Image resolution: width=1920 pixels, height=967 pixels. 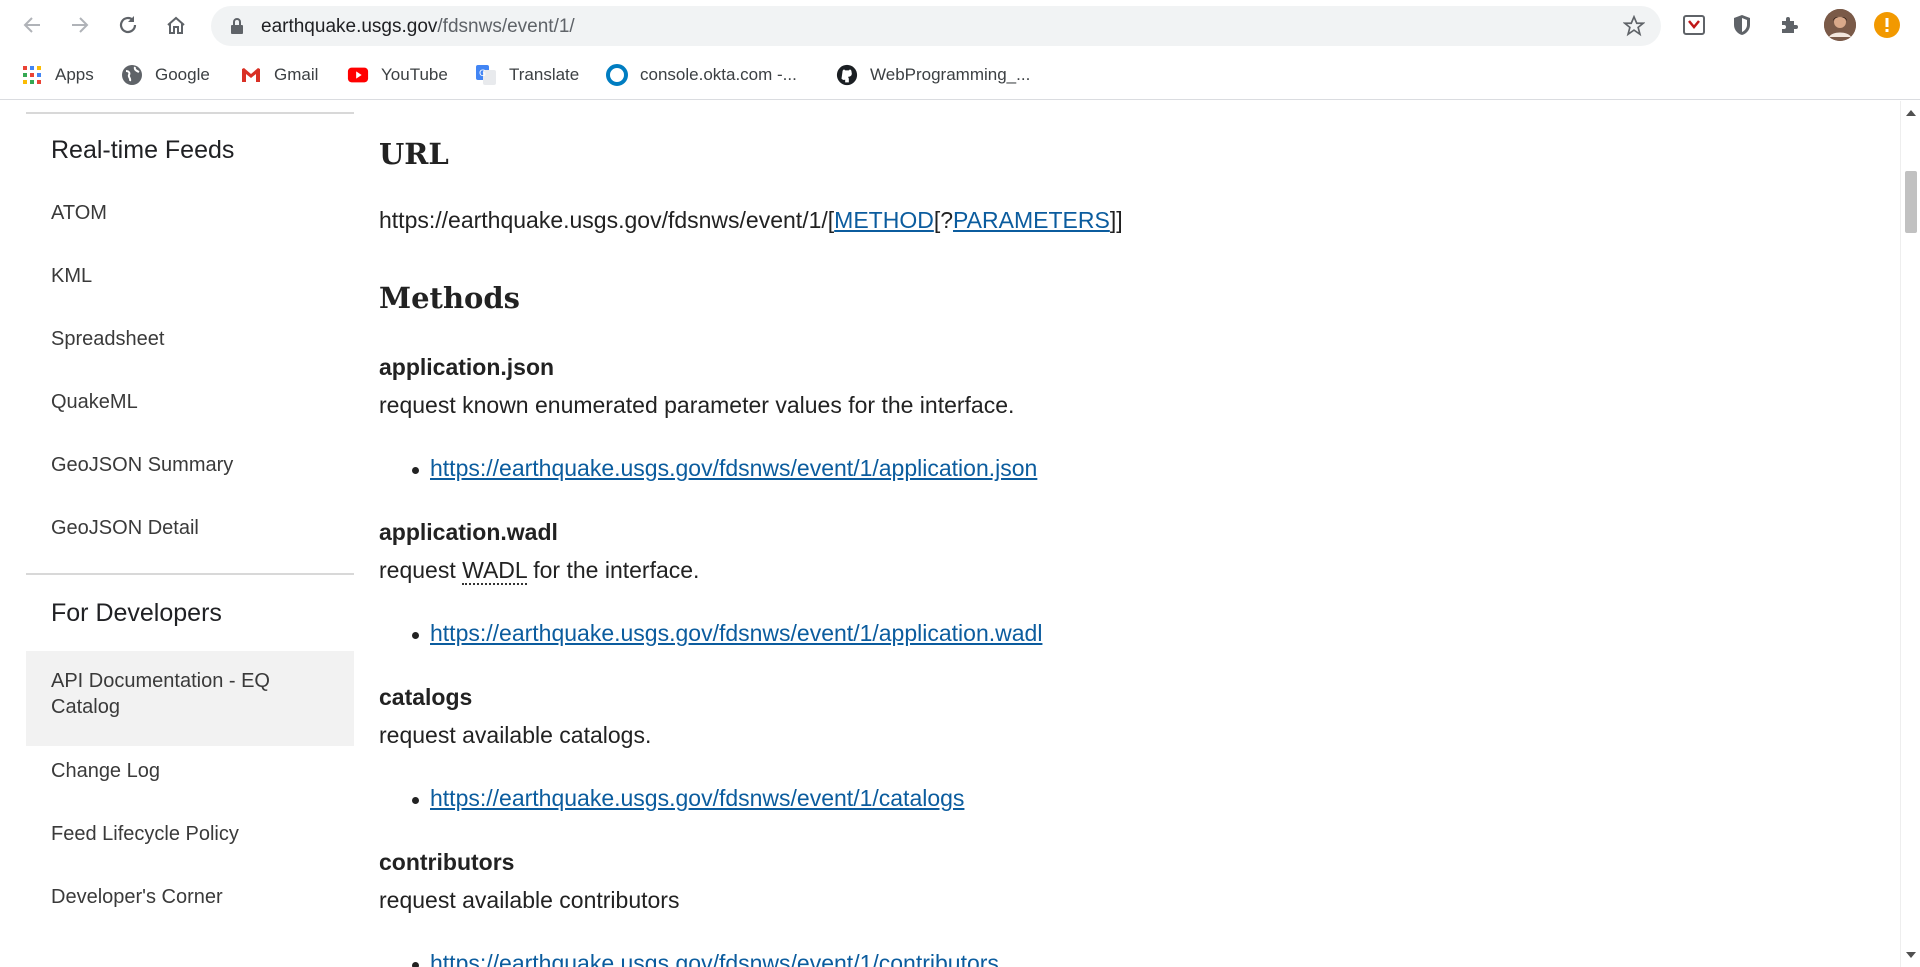 I want to click on scrollbar-thumb, so click(x=1911, y=202).